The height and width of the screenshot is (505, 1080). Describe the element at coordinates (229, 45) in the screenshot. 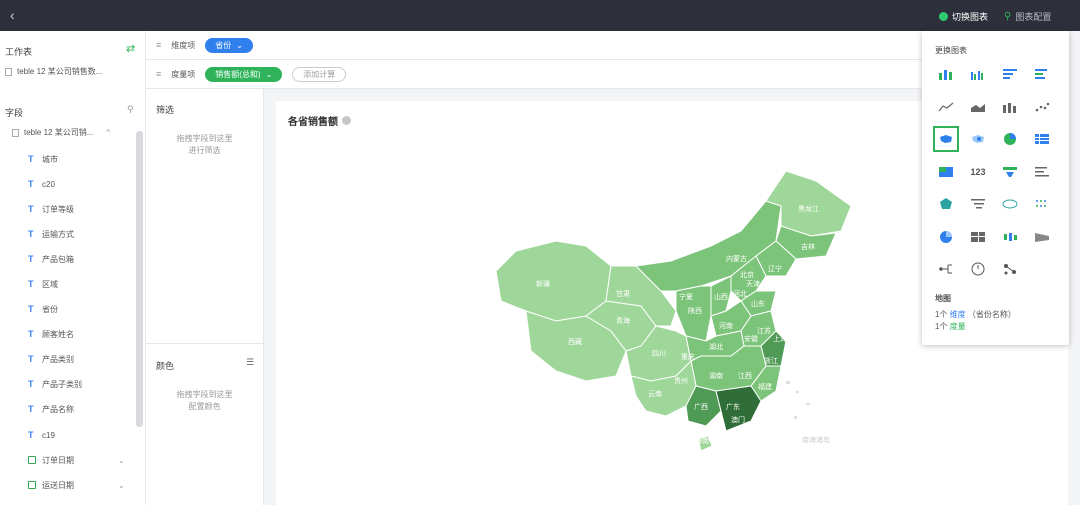

I see `dimension-pill: 省份 ⌄` at that location.